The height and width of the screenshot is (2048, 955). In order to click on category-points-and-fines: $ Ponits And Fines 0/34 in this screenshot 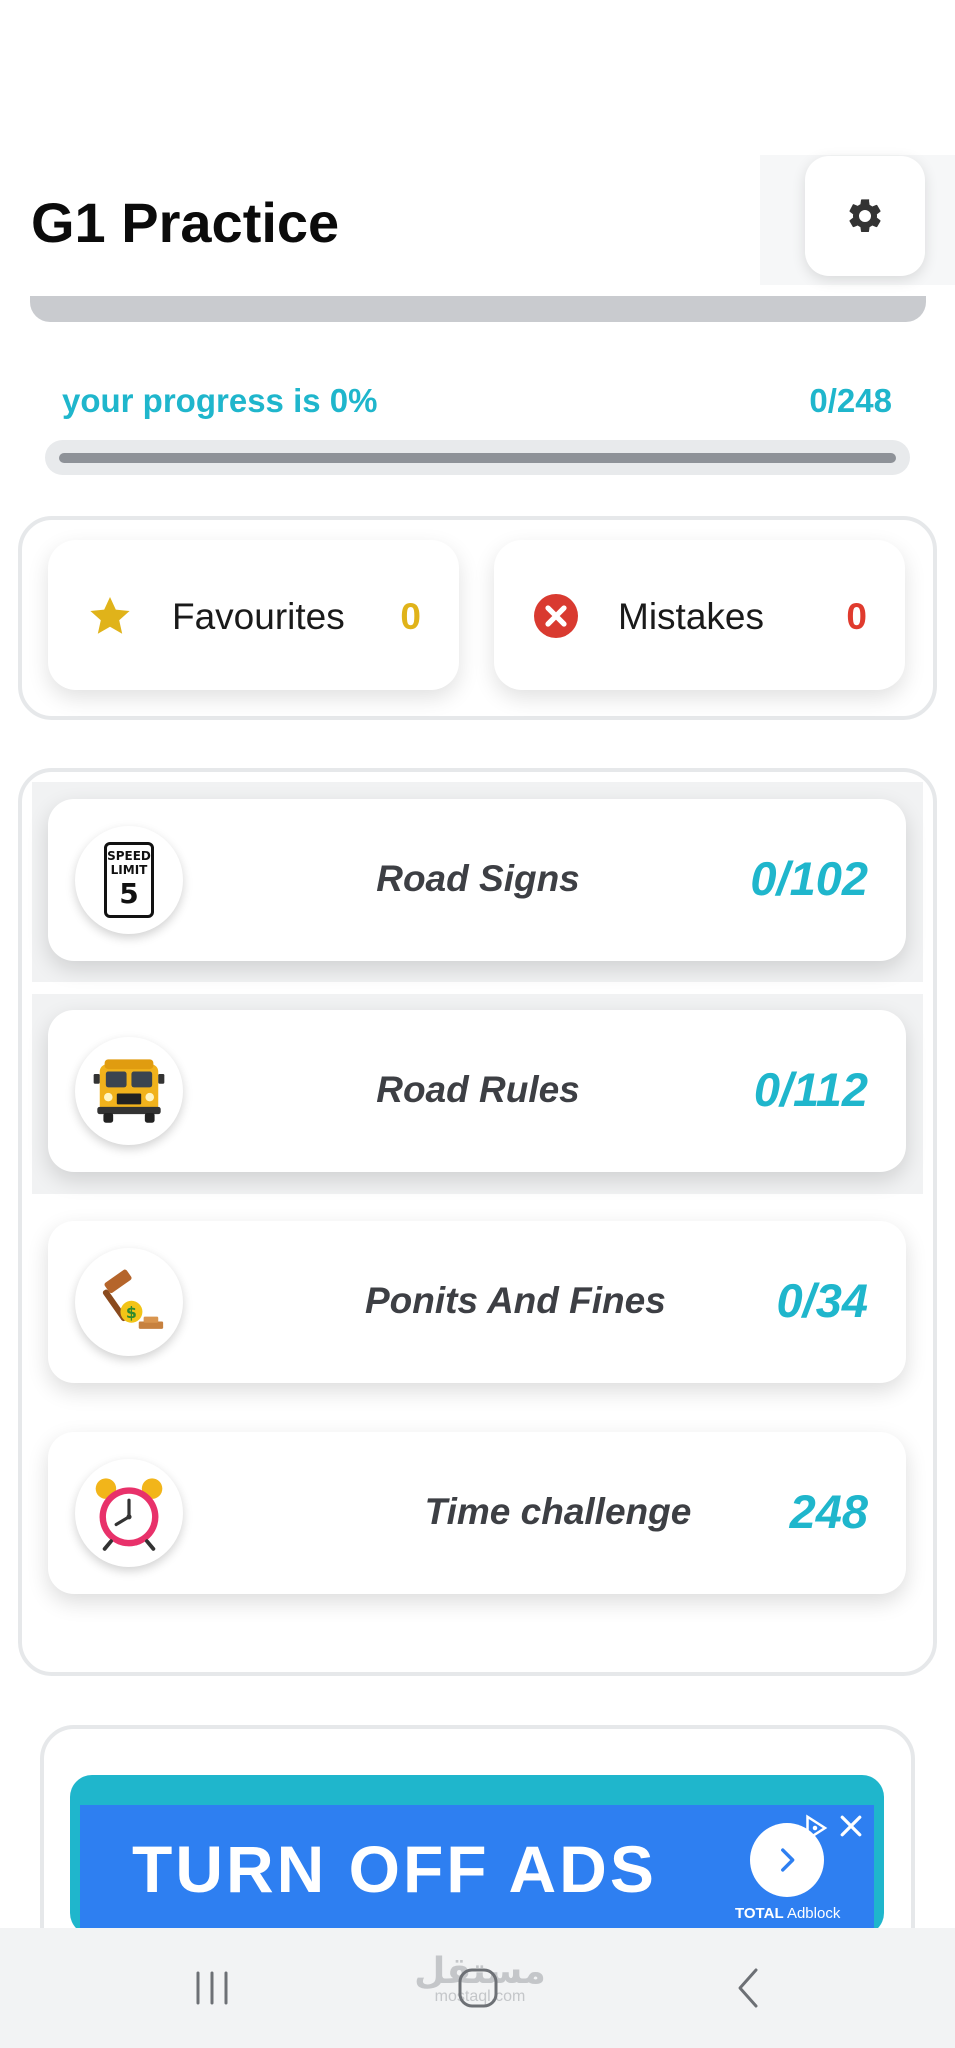, I will do `click(477, 1302)`.